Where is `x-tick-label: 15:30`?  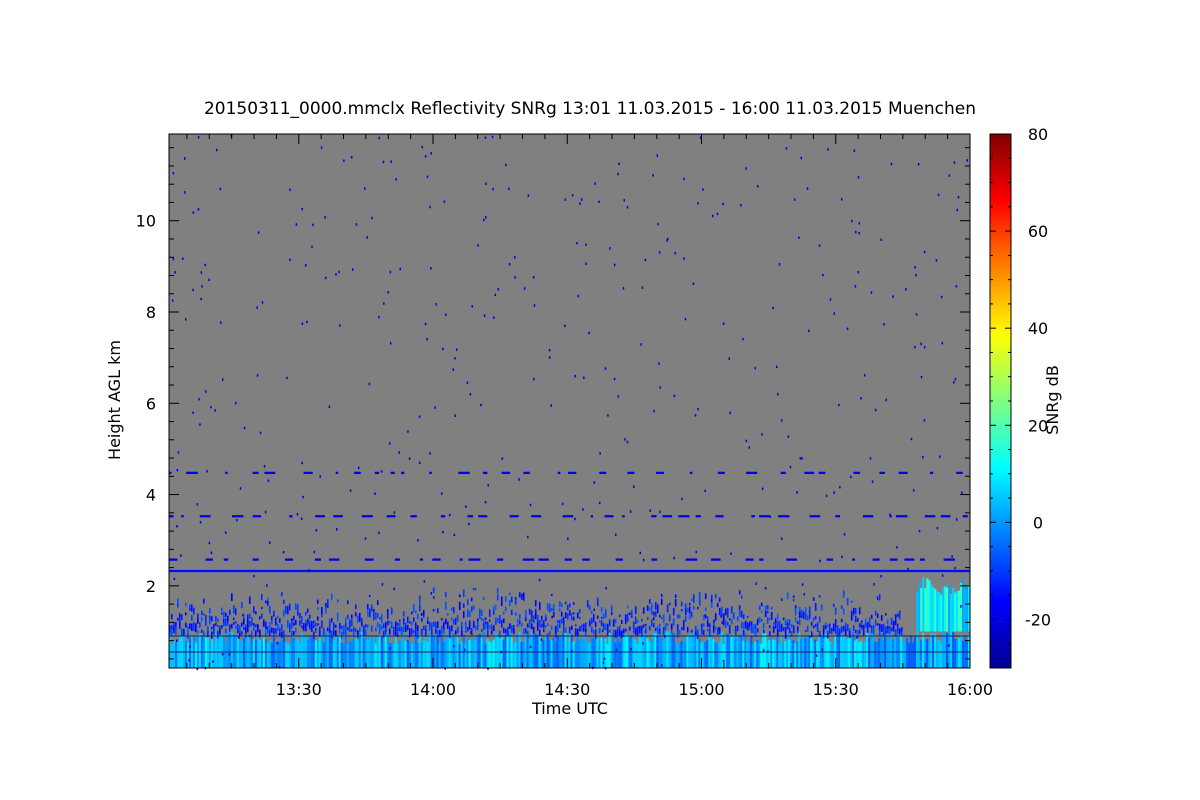
x-tick-label: 15:30 is located at coordinates (836, 689).